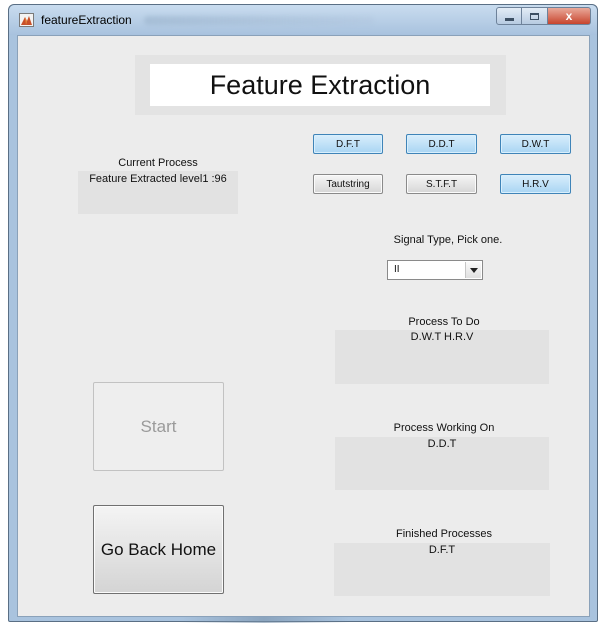  I want to click on finished-processes-value: D.F.T, so click(442, 550).